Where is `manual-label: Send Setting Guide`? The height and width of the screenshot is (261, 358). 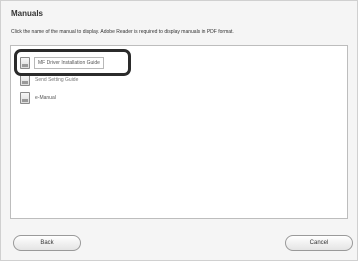
manual-label: Send Setting Guide is located at coordinates (56, 80).